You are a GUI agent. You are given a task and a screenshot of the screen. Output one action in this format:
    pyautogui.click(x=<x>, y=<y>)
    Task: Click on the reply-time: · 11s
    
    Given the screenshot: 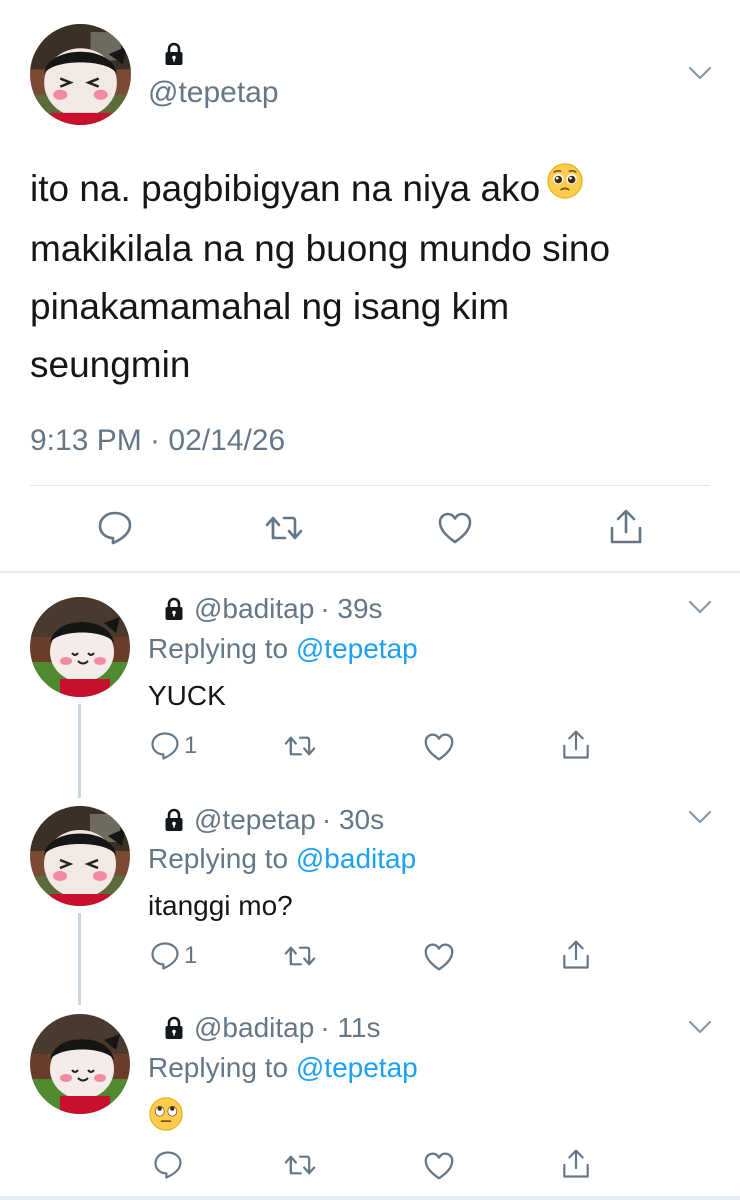 What is the action you would take?
    pyautogui.click(x=350, y=1027)
    